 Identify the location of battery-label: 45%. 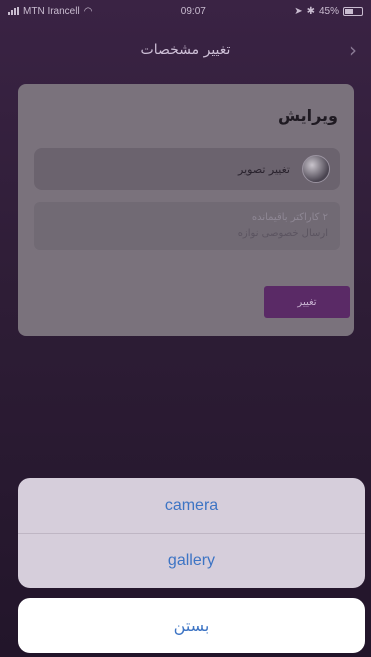
(328, 11).